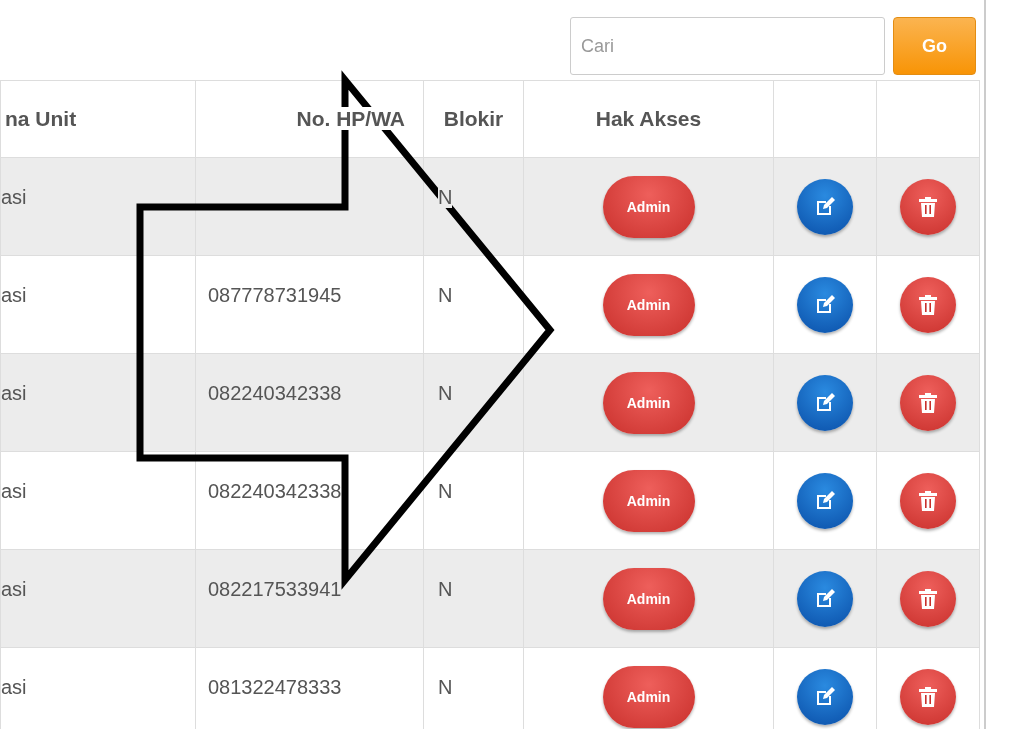 This screenshot has width=1012, height=729. Describe the element at coordinates (350, 118) in the screenshot. I see `column-header: No. HP/WA` at that location.